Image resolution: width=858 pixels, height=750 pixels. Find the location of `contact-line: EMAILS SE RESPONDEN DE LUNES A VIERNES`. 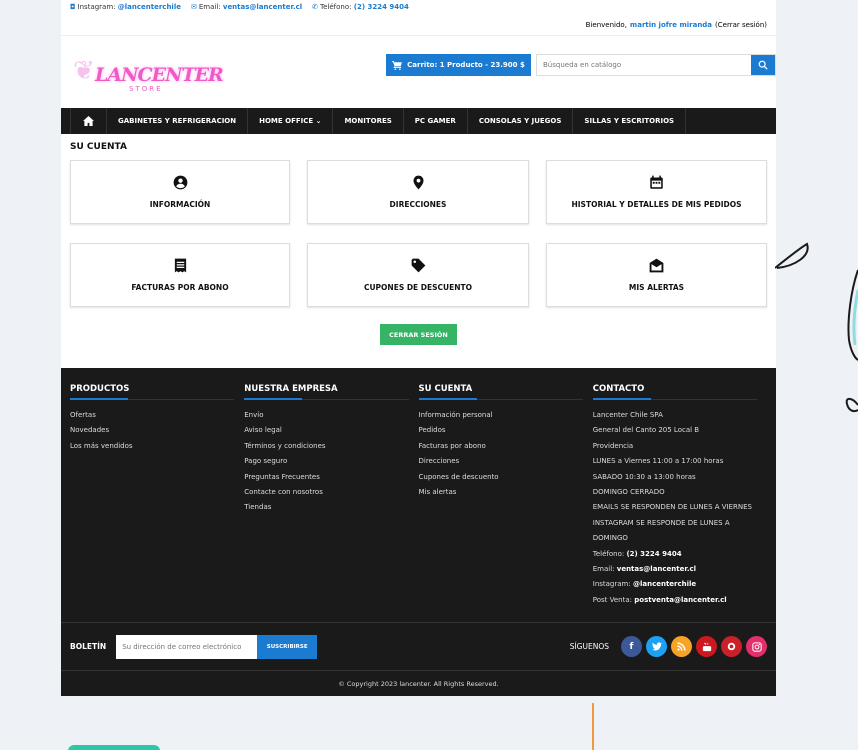

contact-line: EMAILS SE RESPONDEN DE LUNES A VIERNES is located at coordinates (672, 507).